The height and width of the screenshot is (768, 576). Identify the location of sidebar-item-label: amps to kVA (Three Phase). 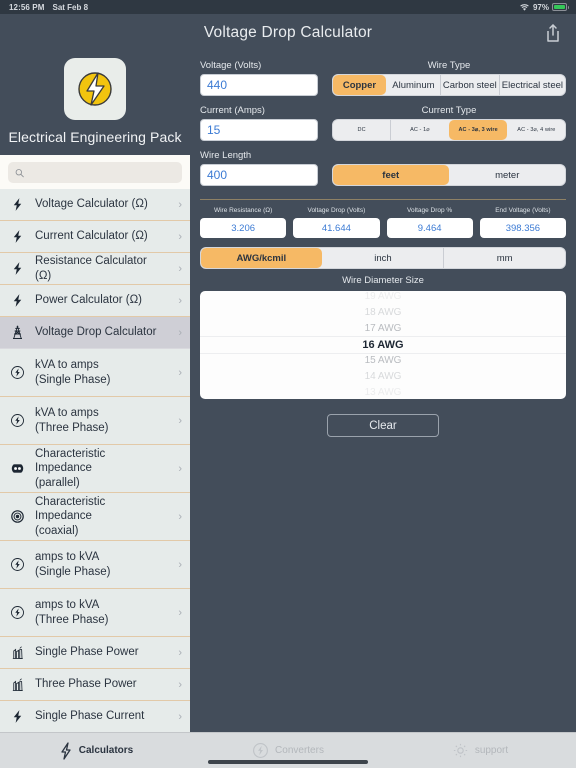
(72, 612).